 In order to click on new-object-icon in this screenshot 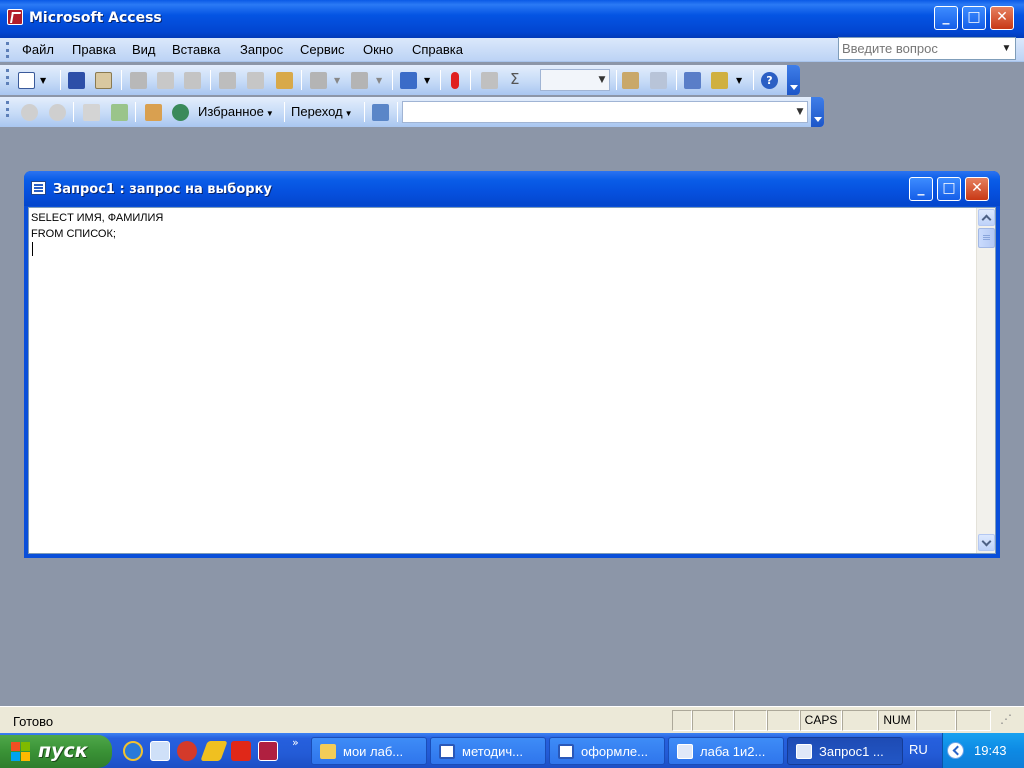, I will do `click(719, 80)`.